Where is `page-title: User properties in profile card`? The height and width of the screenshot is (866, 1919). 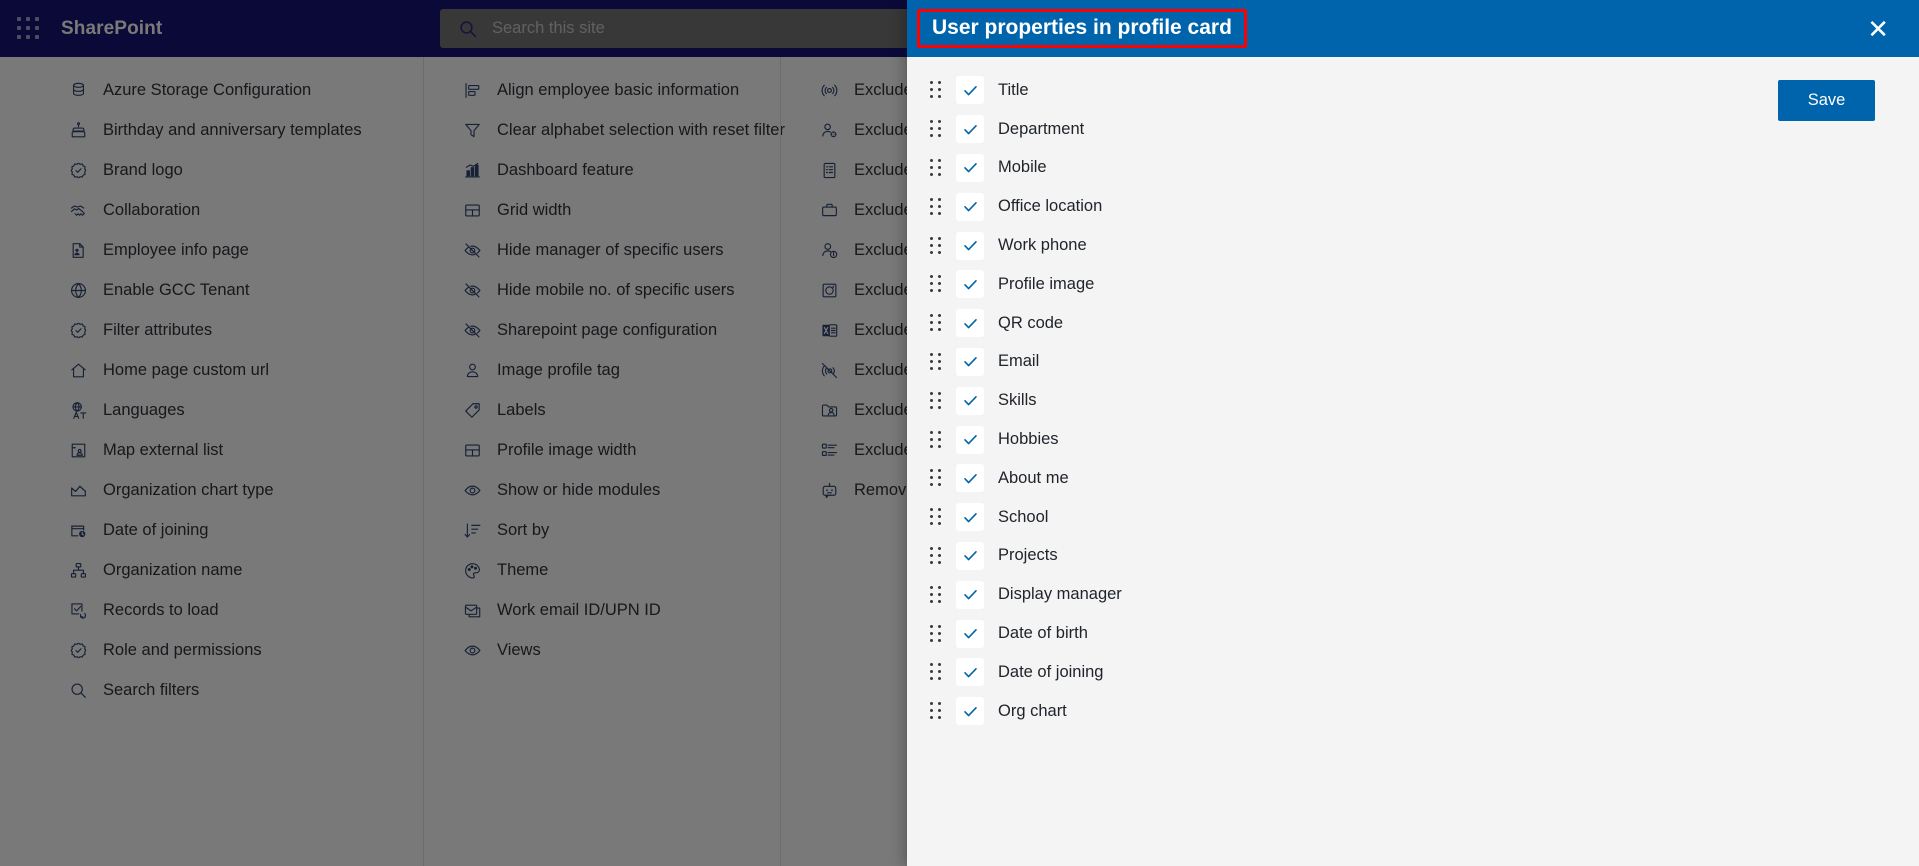 page-title: User properties in profile card is located at coordinates (1082, 27).